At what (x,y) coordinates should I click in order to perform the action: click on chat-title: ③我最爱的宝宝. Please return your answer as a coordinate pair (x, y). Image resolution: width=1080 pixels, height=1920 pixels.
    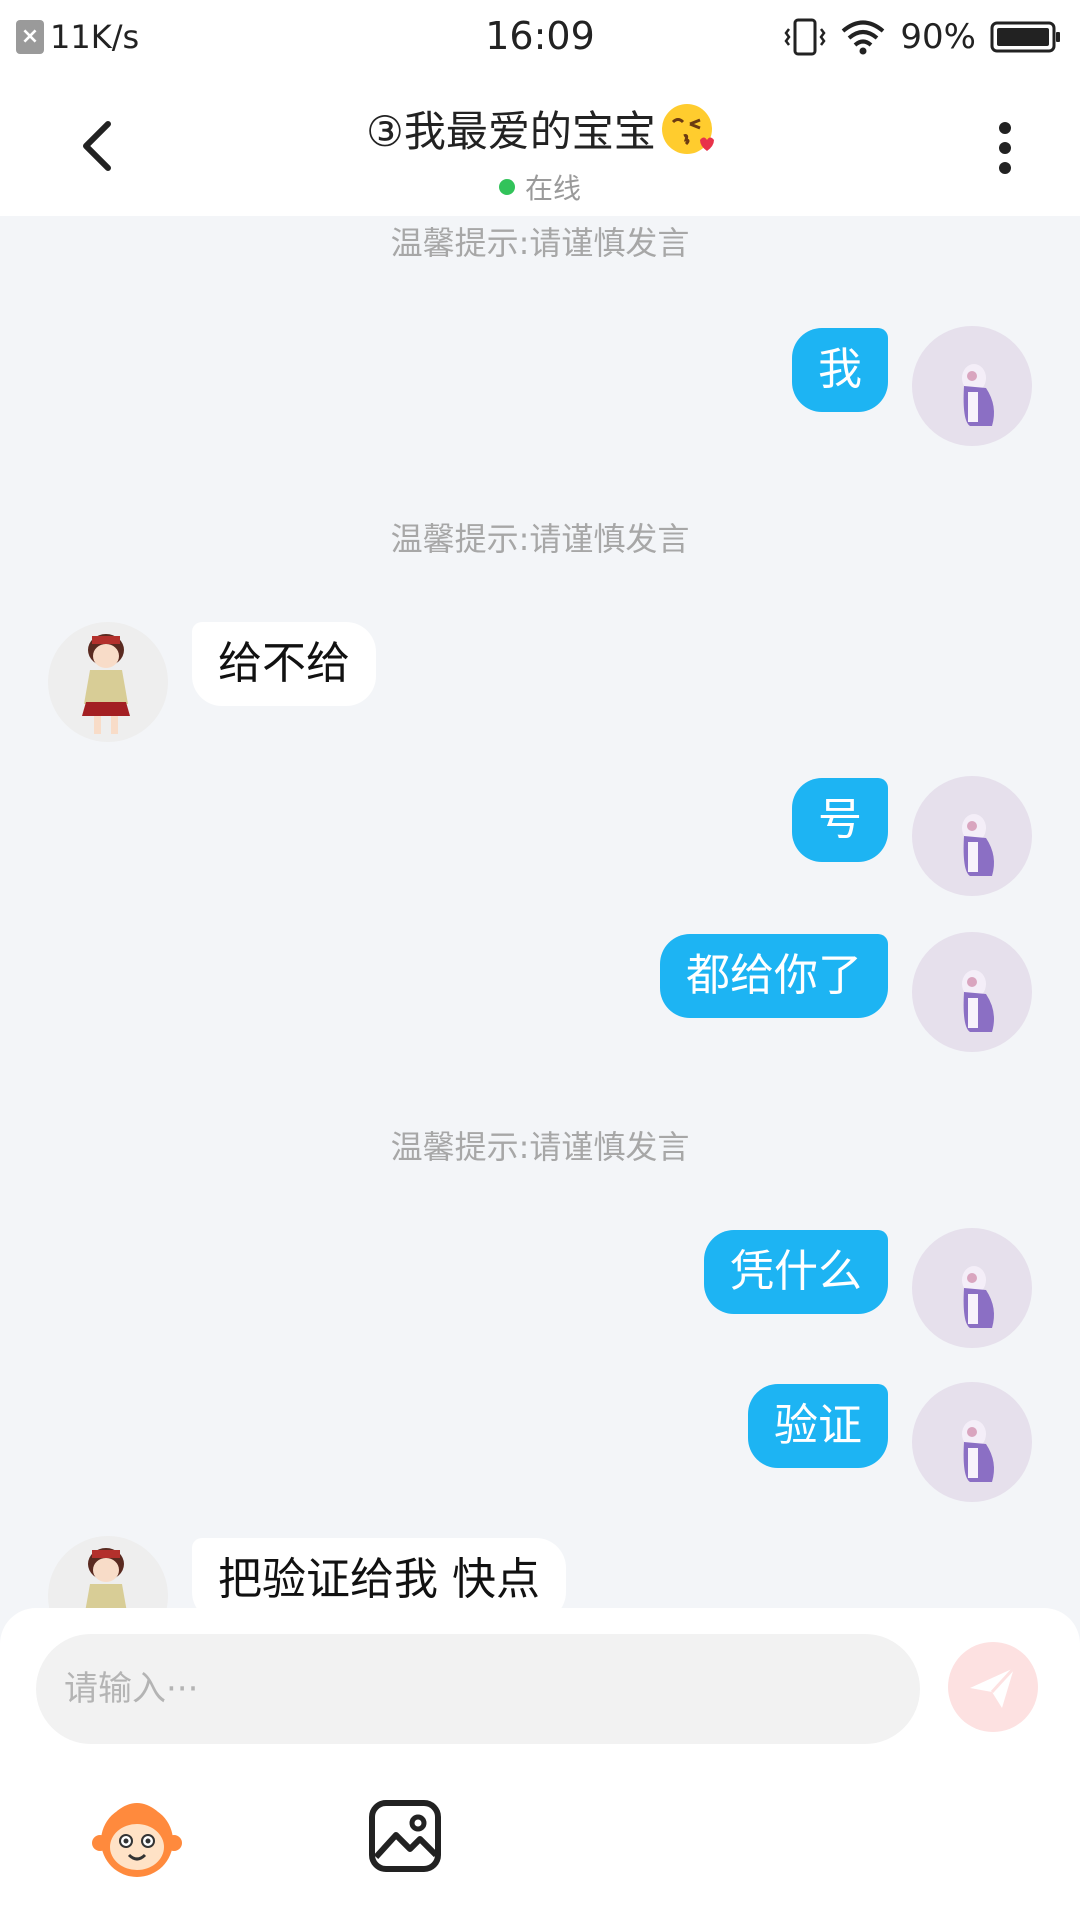
    Looking at the image, I should click on (540, 128).